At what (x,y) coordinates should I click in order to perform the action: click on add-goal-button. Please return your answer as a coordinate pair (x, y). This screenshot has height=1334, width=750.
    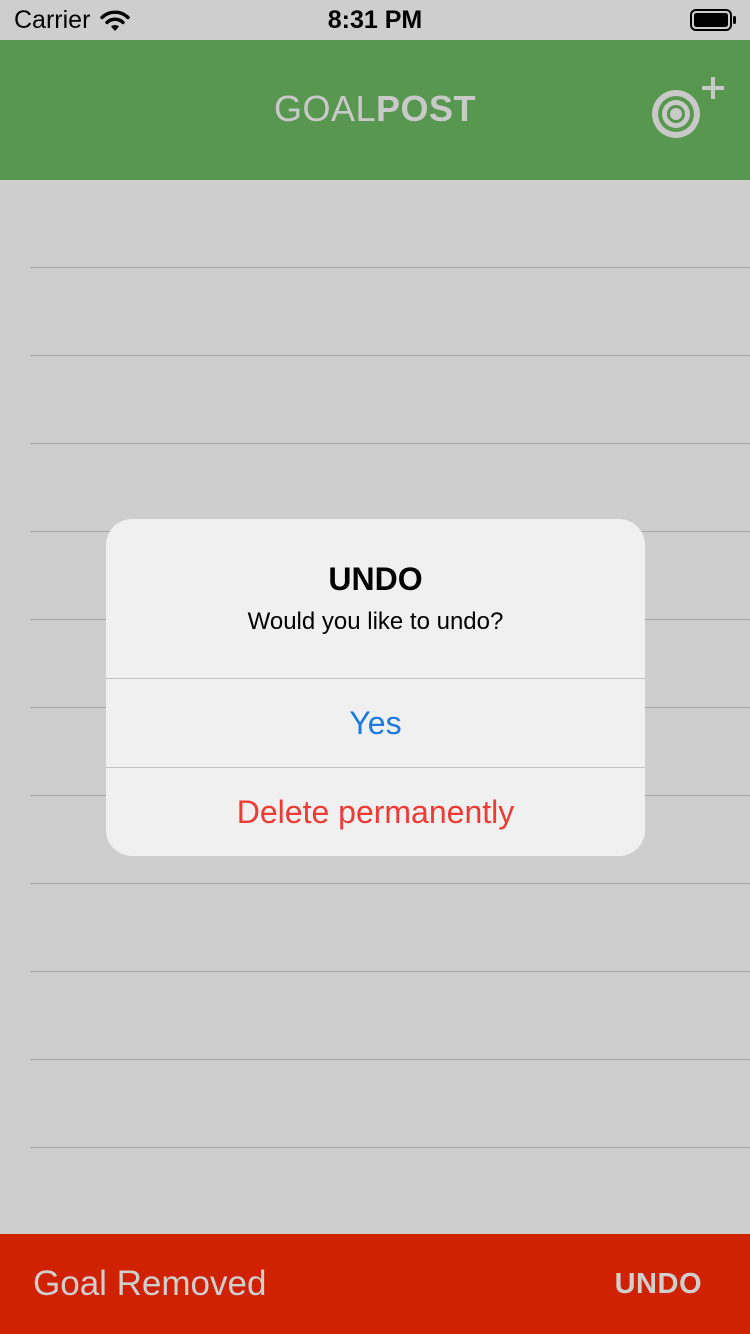
    Looking at the image, I should click on (688, 110).